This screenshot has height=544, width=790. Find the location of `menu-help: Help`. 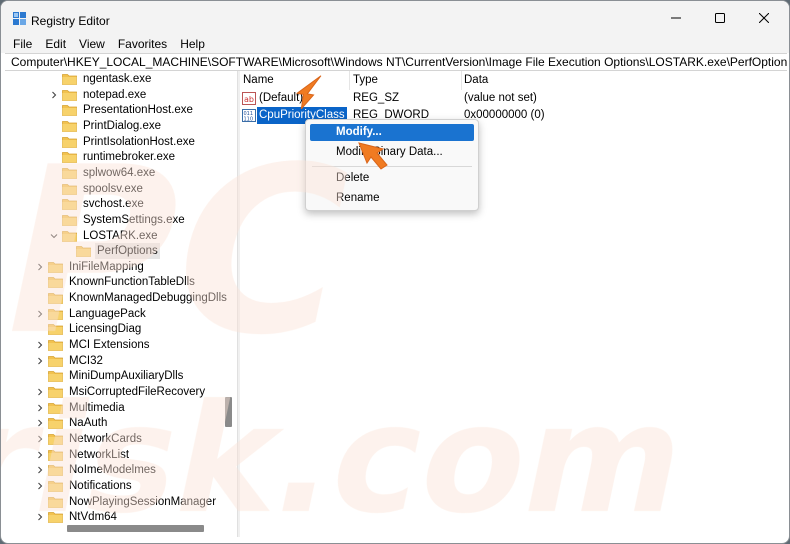

menu-help: Help is located at coordinates (192, 44).